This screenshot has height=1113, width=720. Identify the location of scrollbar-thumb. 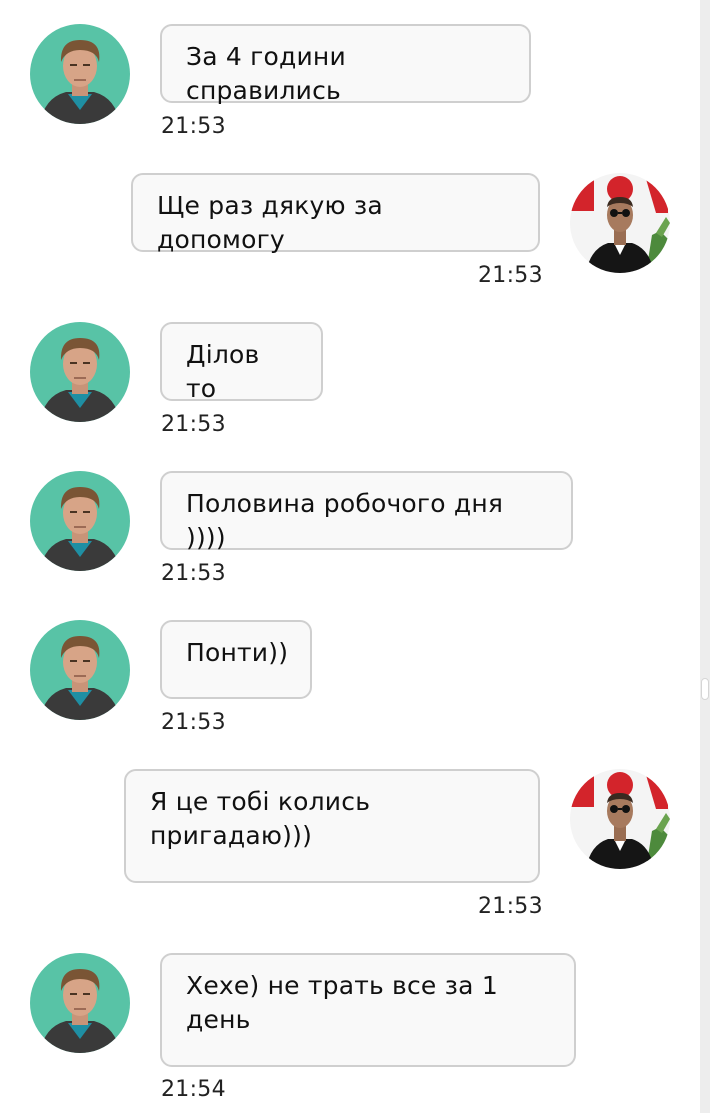
(705, 689).